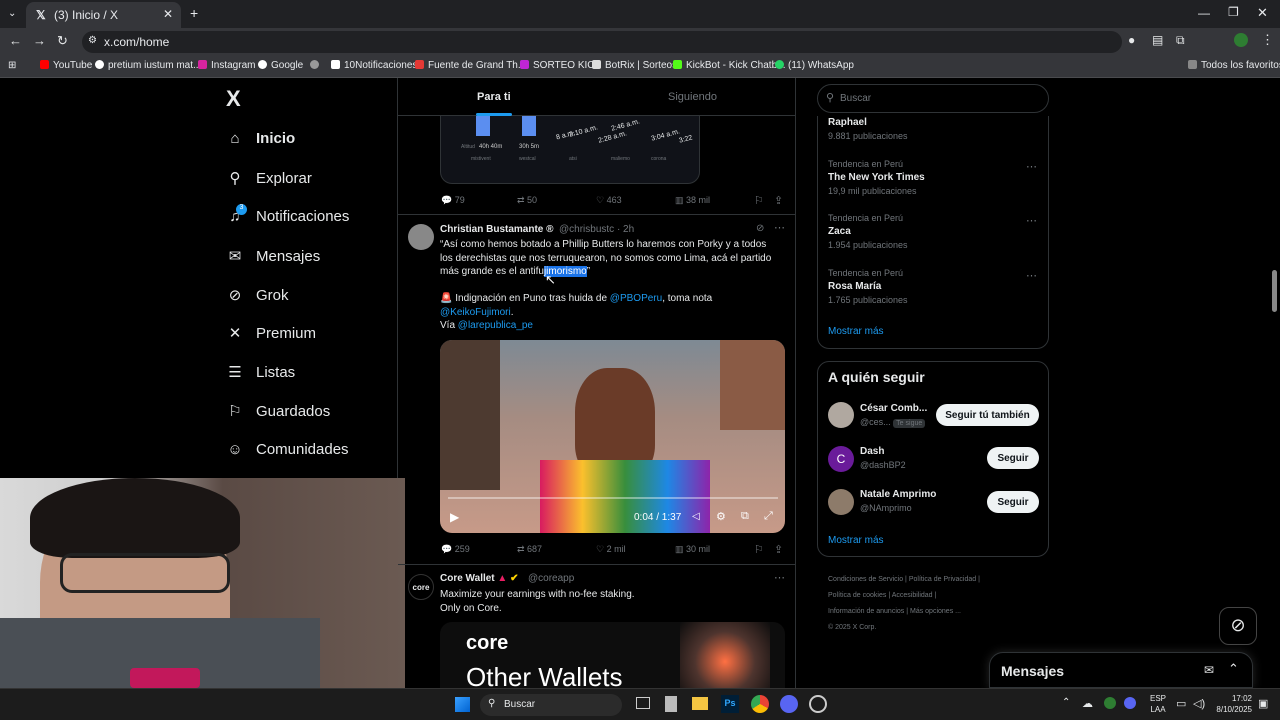 Image resolution: width=1280 pixels, height=720 pixels. I want to click on nav-explorar: ⚲ Explorar, so click(269, 178).